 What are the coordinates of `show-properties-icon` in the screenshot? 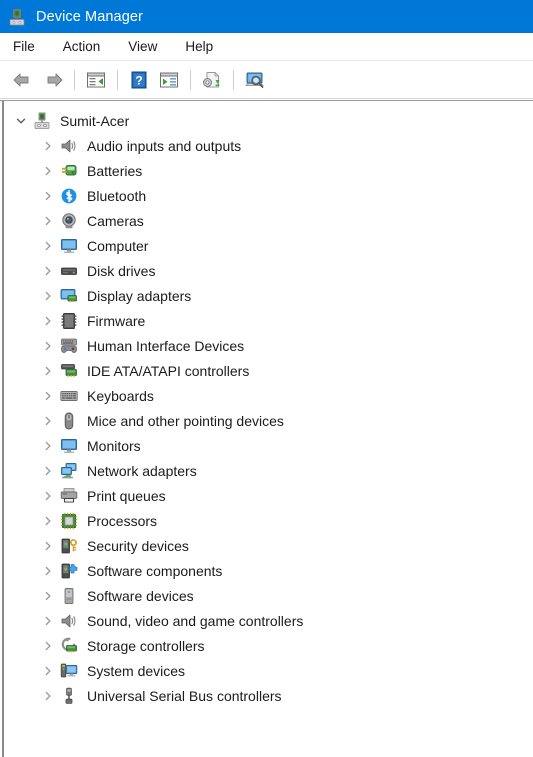 It's located at (96, 80).